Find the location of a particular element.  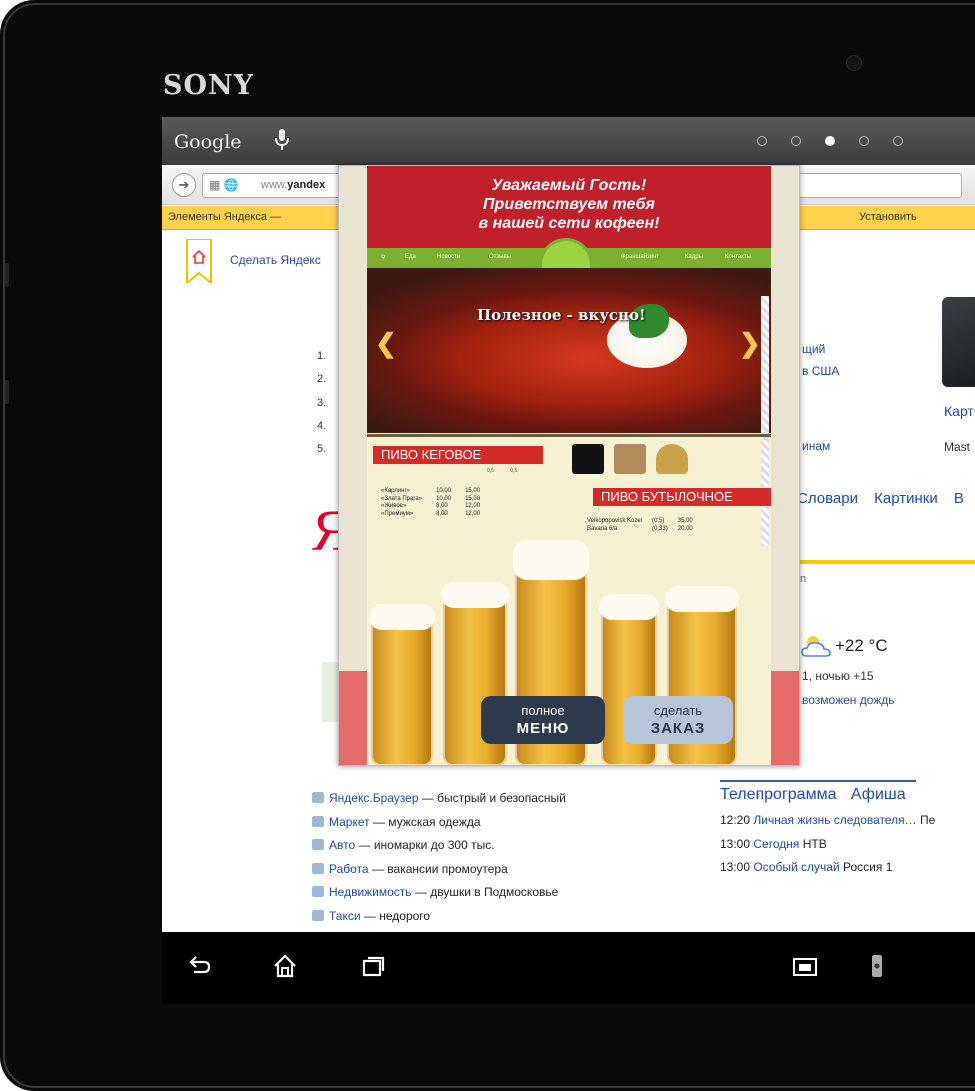

slide-caption: Полезное - вкусно! is located at coordinates (561, 315).